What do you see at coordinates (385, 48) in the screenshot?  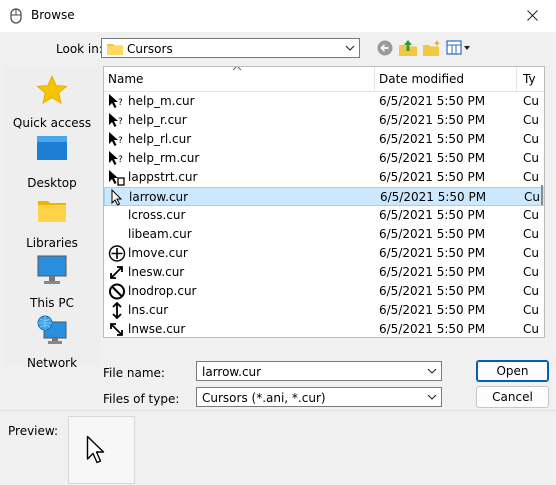 I see `back-arrow-icon` at bounding box center [385, 48].